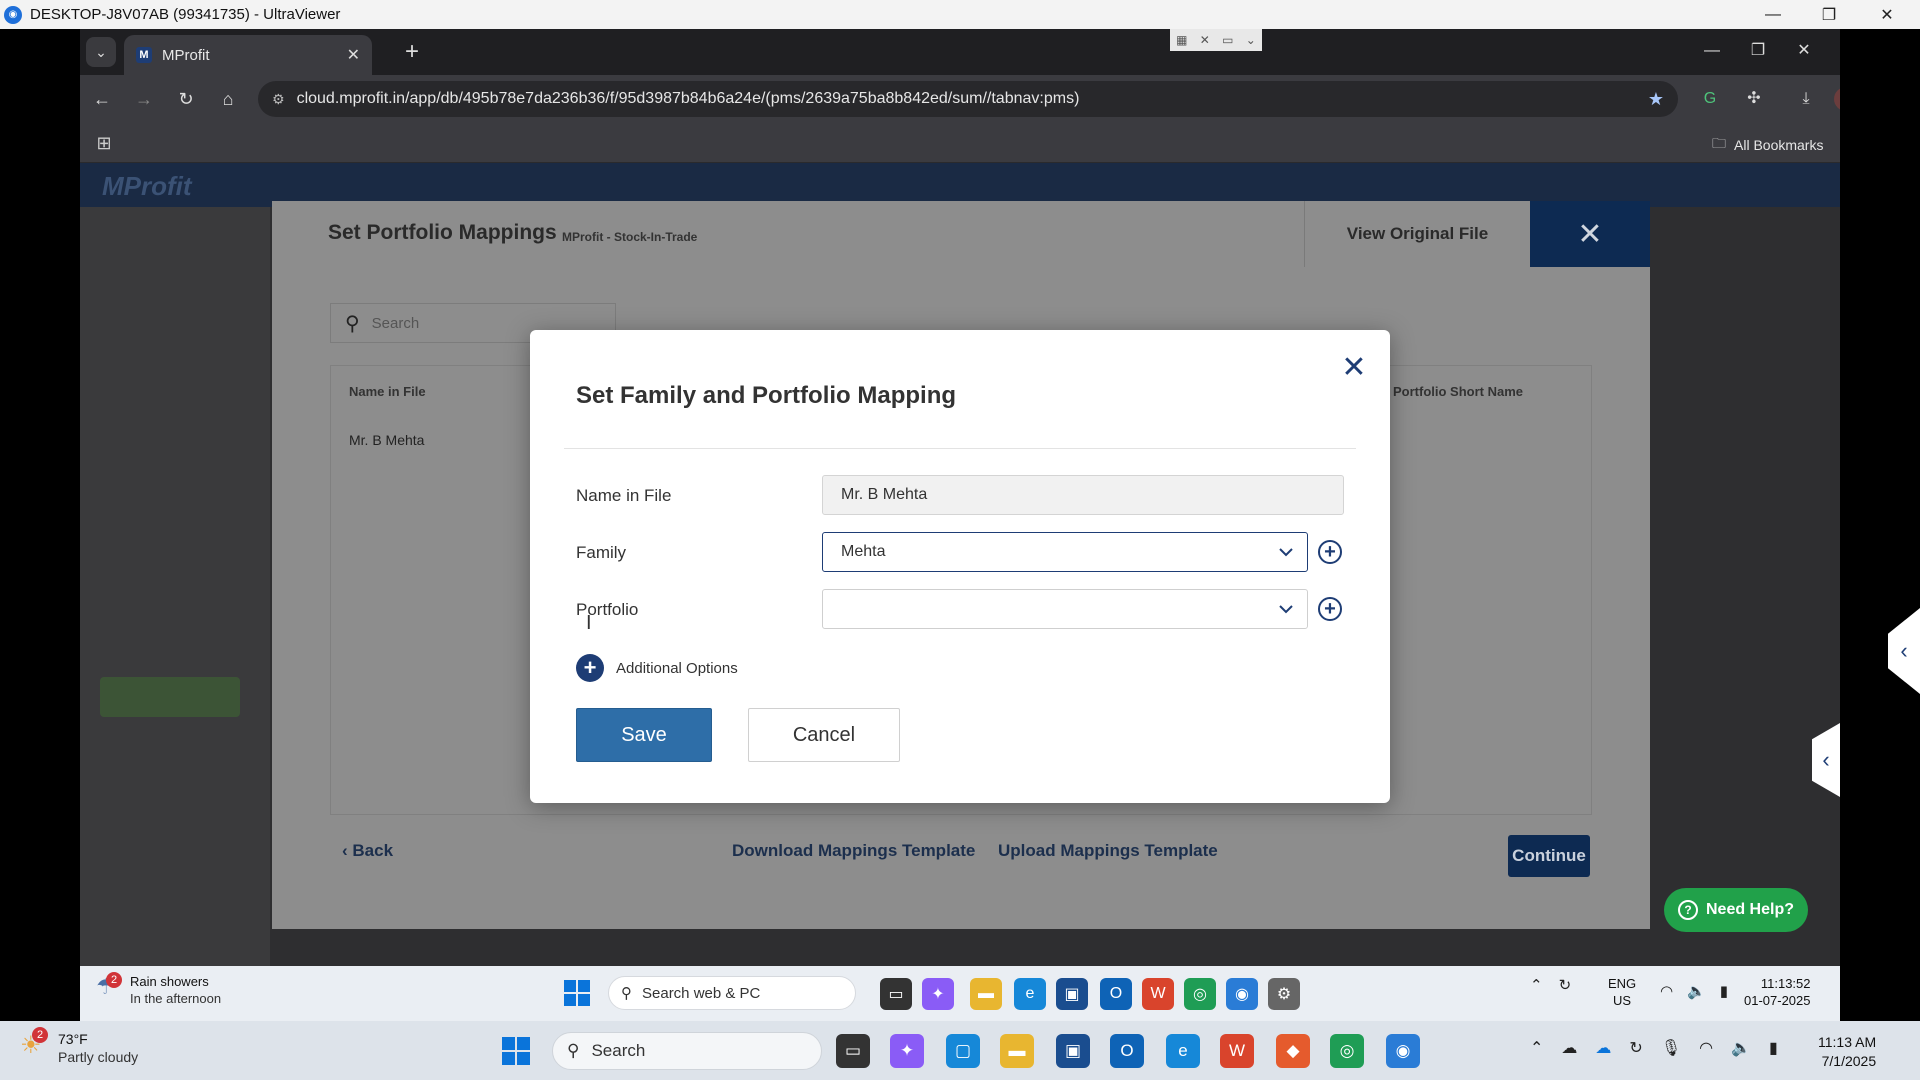  I want to click on volume-icon: 🔈, so click(1741, 1048).